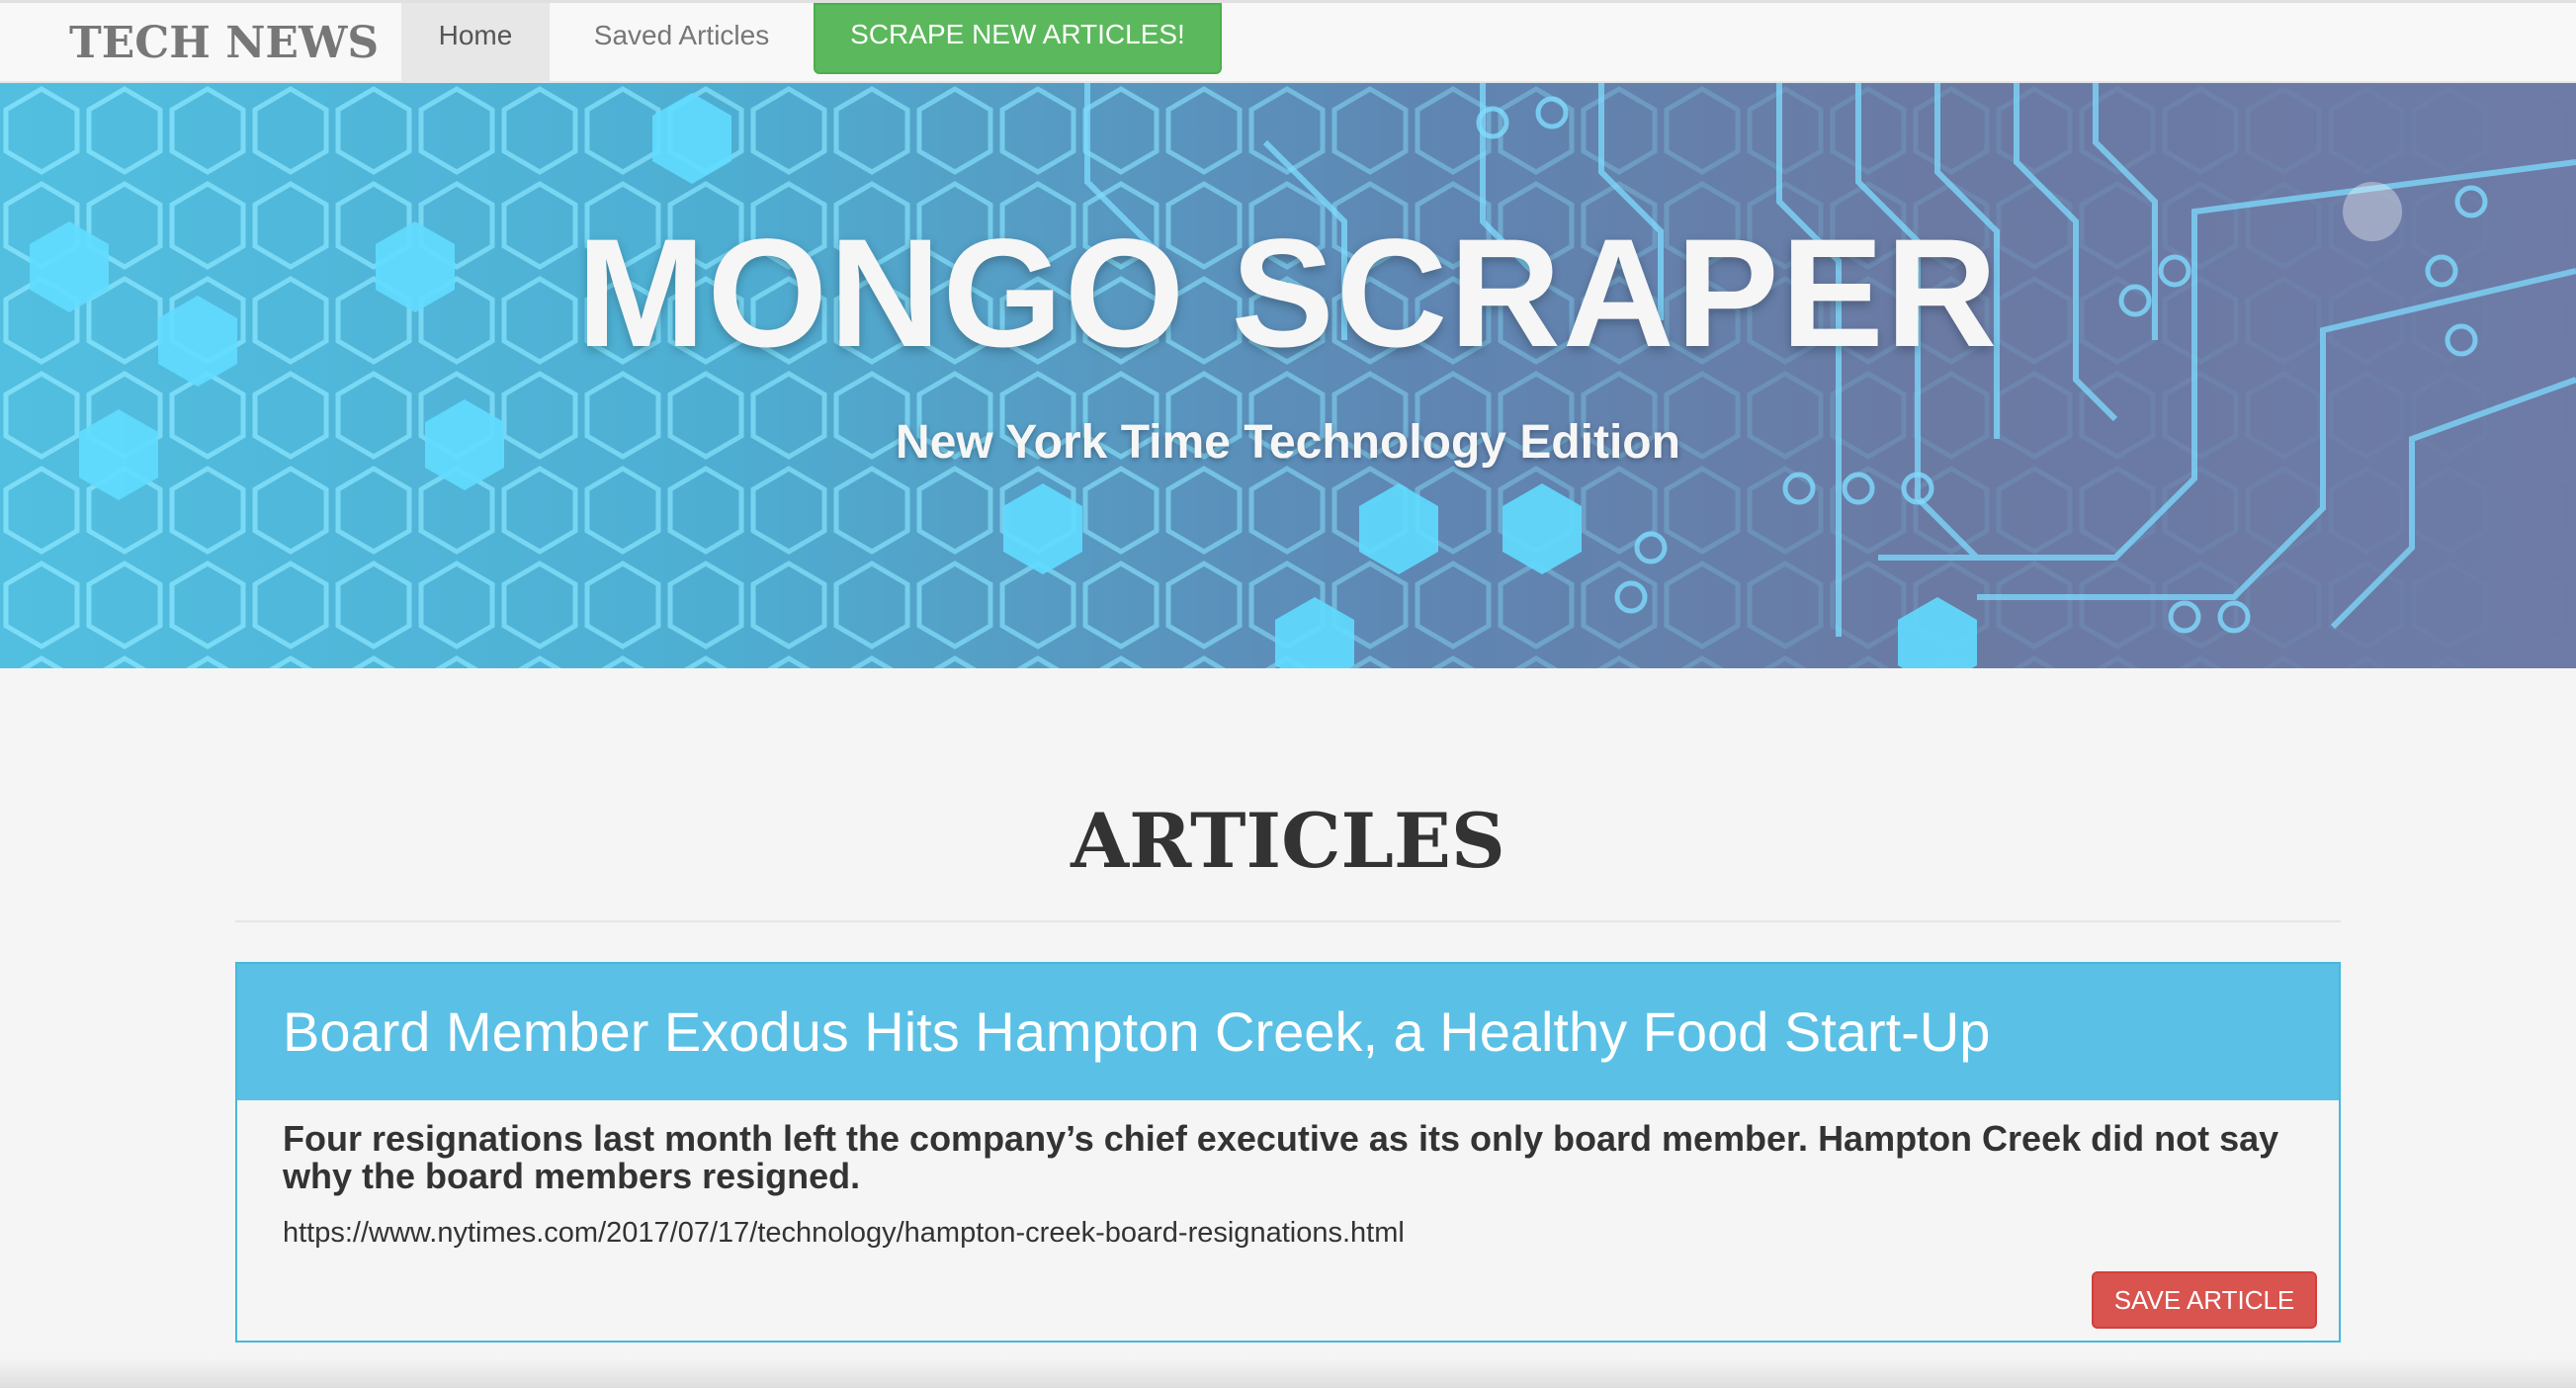  What do you see at coordinates (1288, 921) in the screenshot?
I see `section-divider` at bounding box center [1288, 921].